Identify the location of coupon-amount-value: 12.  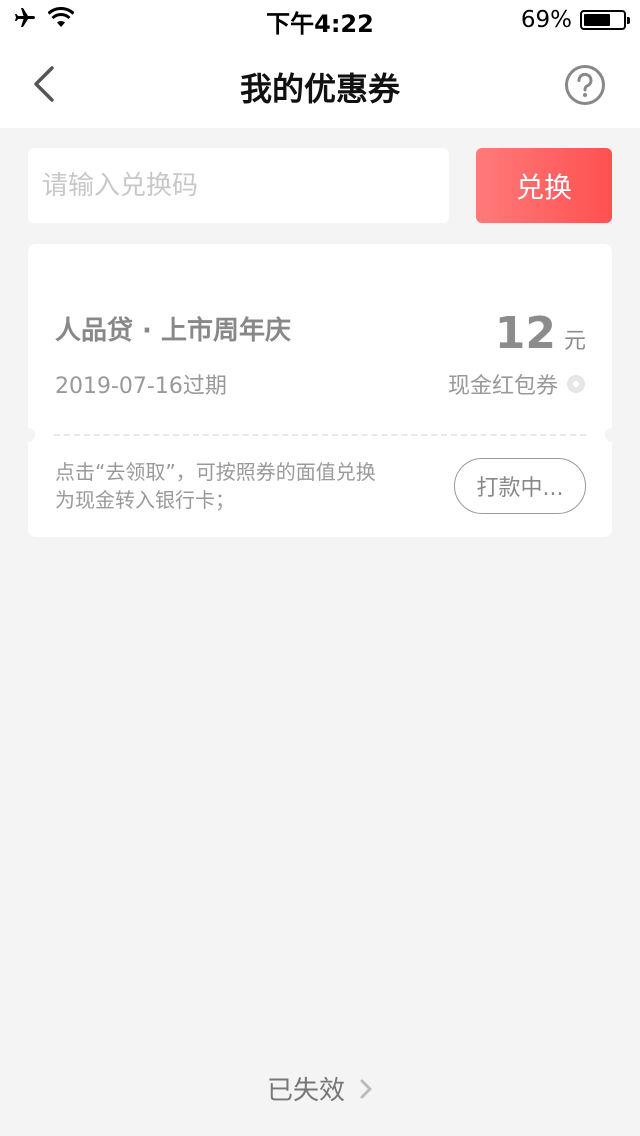
(525, 333).